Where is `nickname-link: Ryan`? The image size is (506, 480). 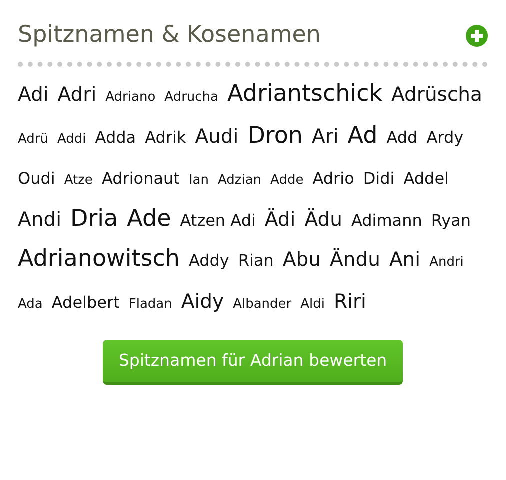 nickname-link: Ryan is located at coordinates (451, 220).